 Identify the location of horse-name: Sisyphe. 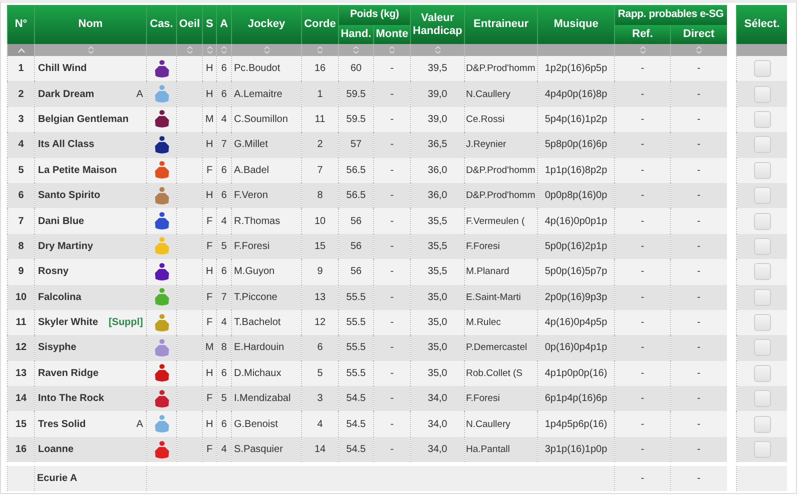
(57, 348).